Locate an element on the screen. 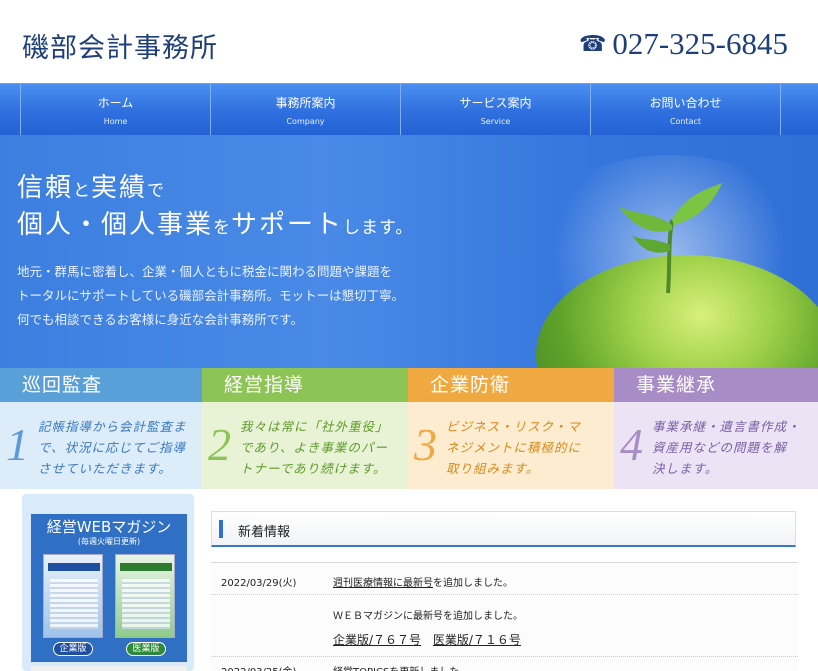 Image resolution: width=818 pixels, height=671 pixels. news-date: 2022/03/25(金) is located at coordinates (258, 667).